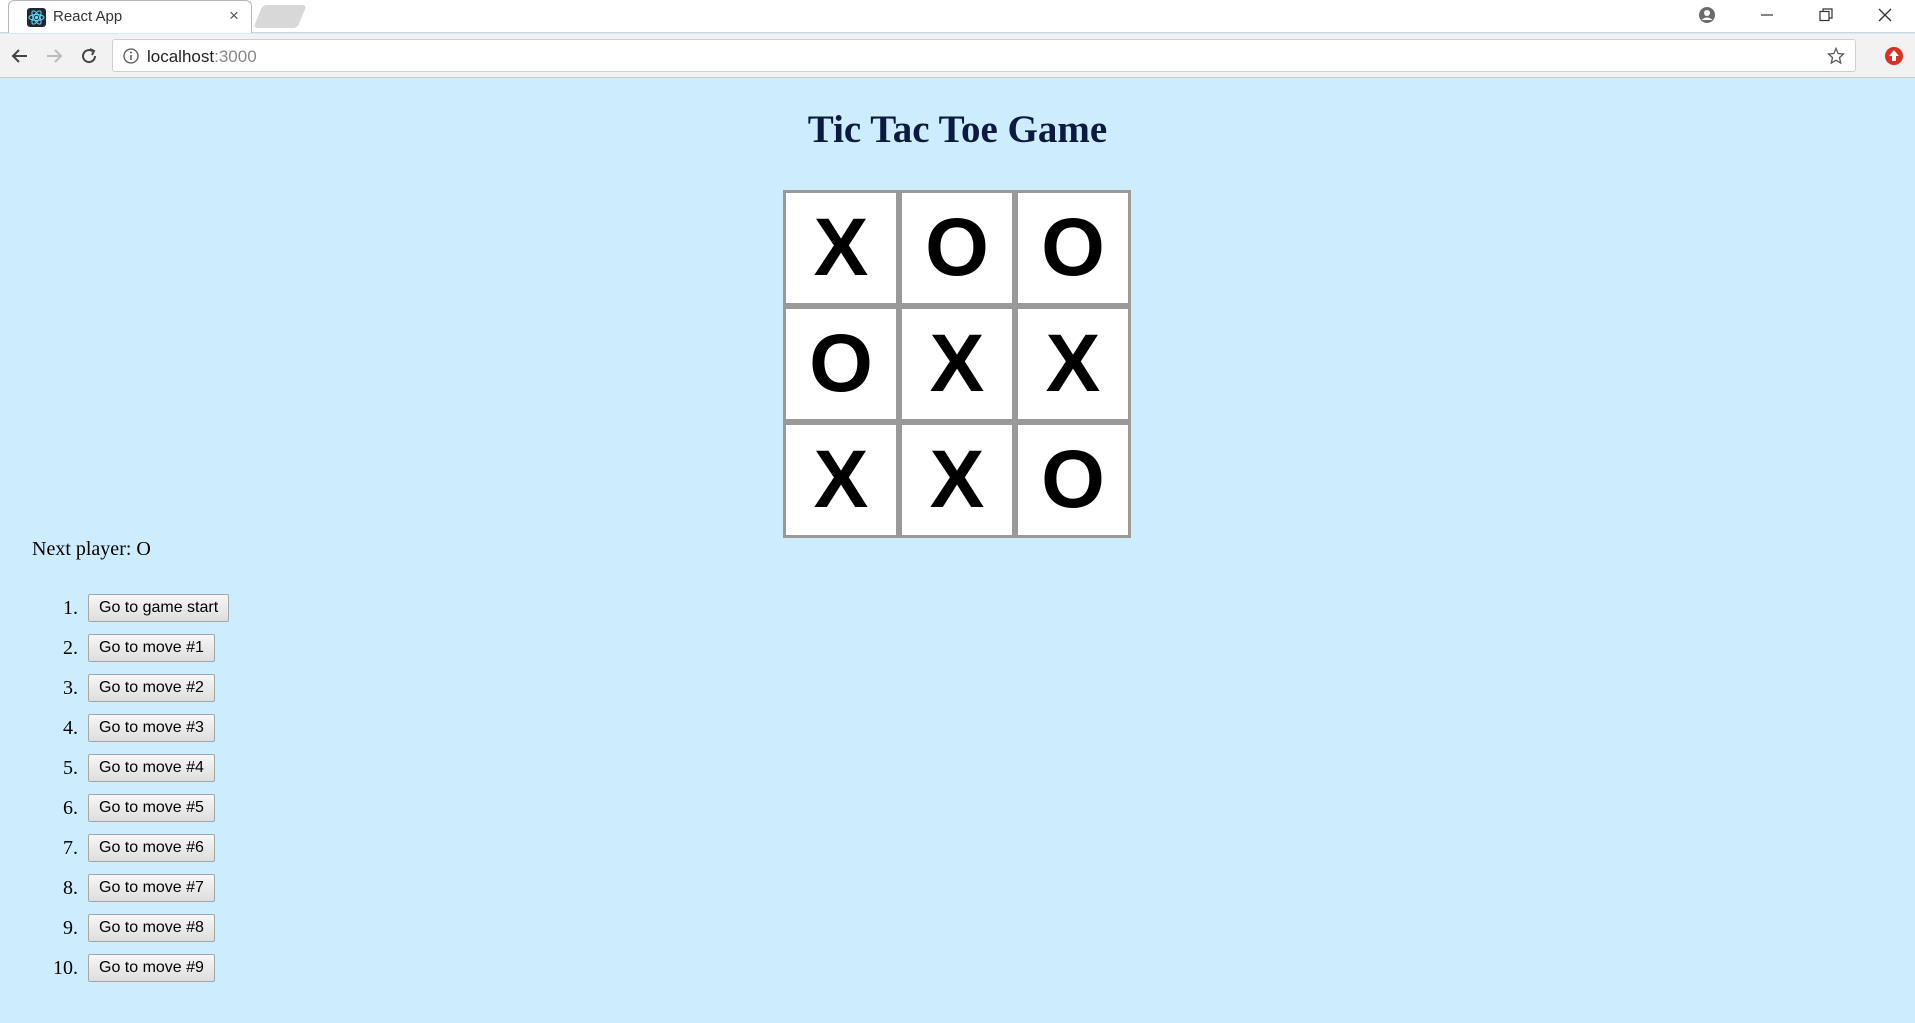  What do you see at coordinates (235, 56) in the screenshot?
I see `url-port: :3000` at bounding box center [235, 56].